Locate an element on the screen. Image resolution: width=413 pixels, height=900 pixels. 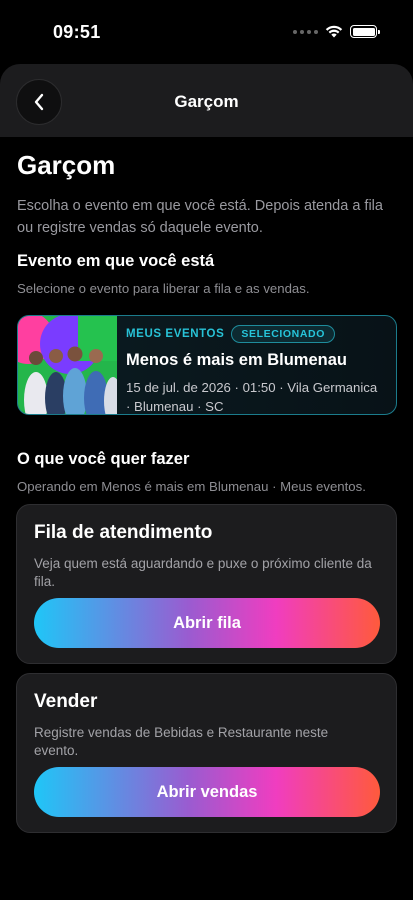
queue-card-title: Fila de atendimento is located at coordinates (123, 532).